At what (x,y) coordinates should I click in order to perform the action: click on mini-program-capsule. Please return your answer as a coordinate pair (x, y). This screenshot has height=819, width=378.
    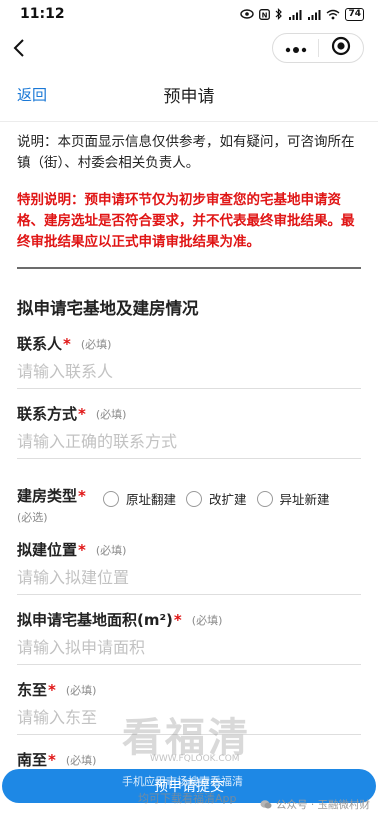
    Looking at the image, I should click on (318, 48).